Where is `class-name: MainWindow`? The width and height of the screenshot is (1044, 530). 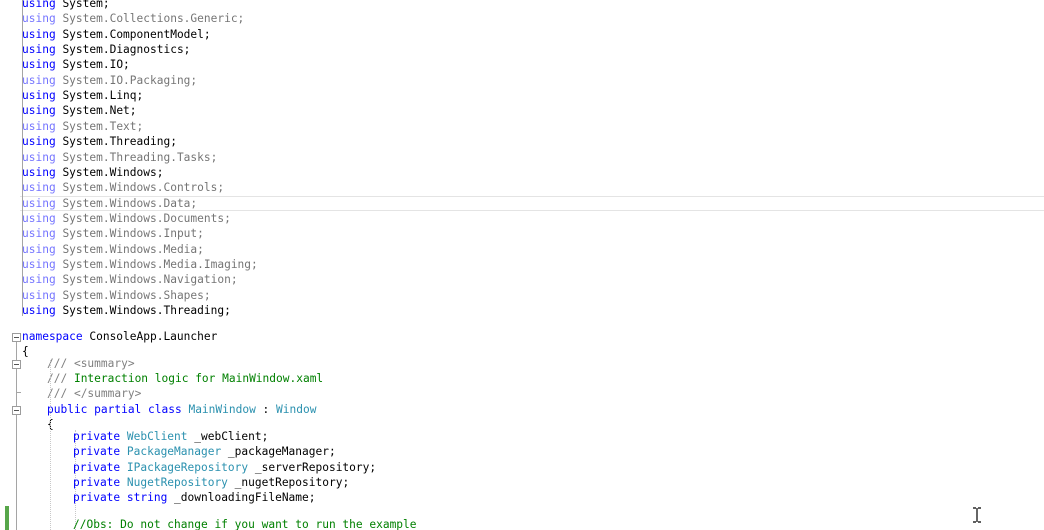
class-name: MainWindow is located at coordinates (222, 409).